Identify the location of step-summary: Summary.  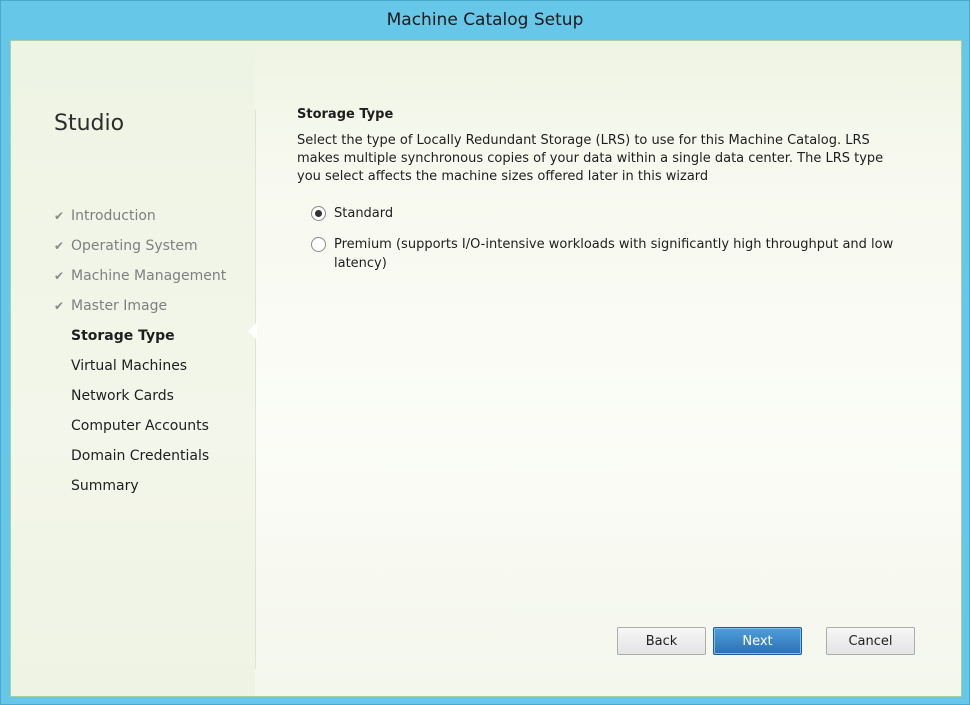
(140, 486).